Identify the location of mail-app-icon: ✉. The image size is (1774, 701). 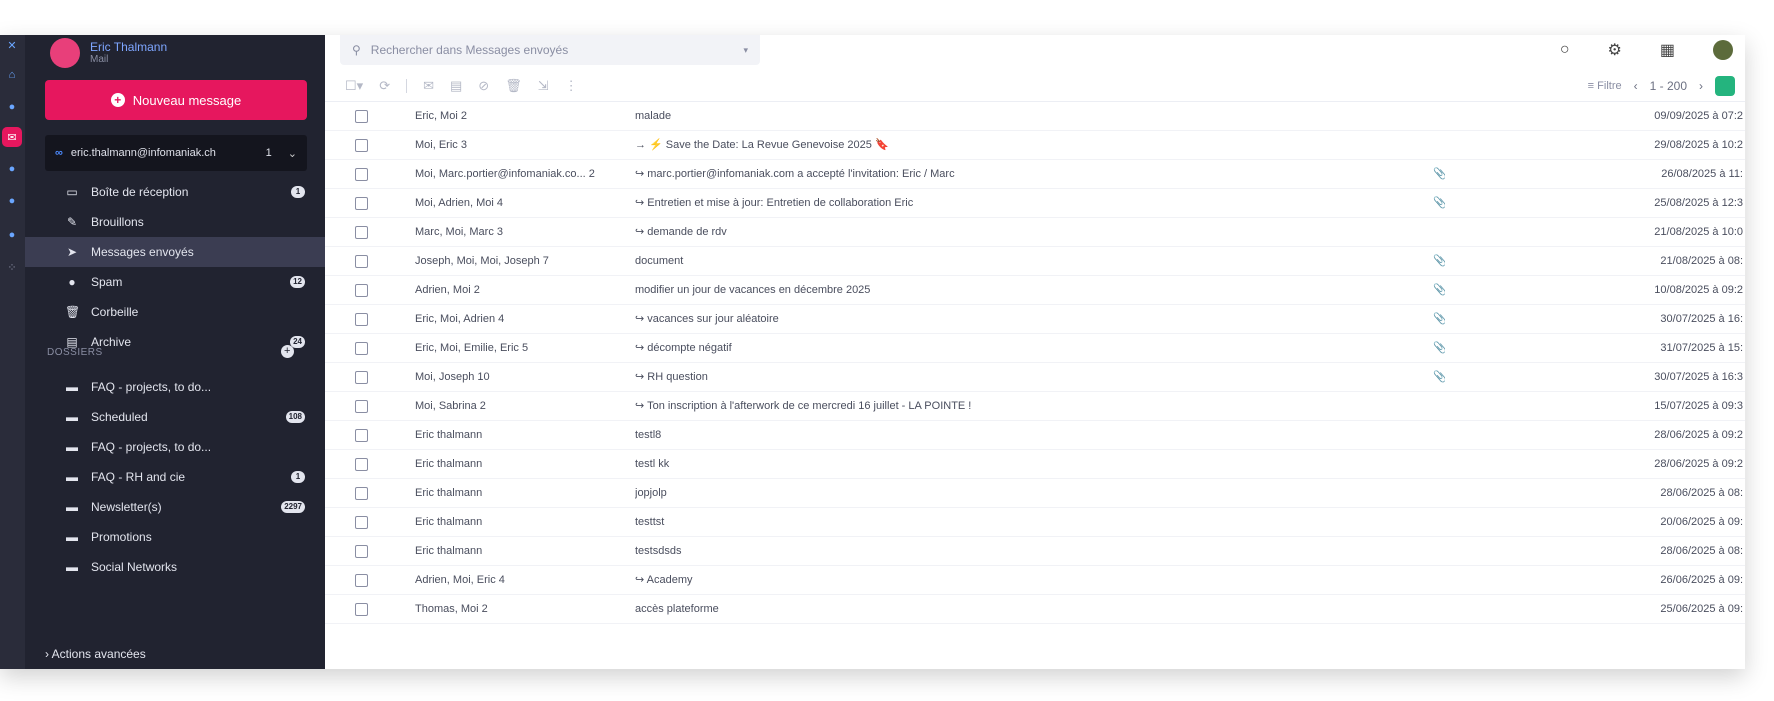
(12, 137).